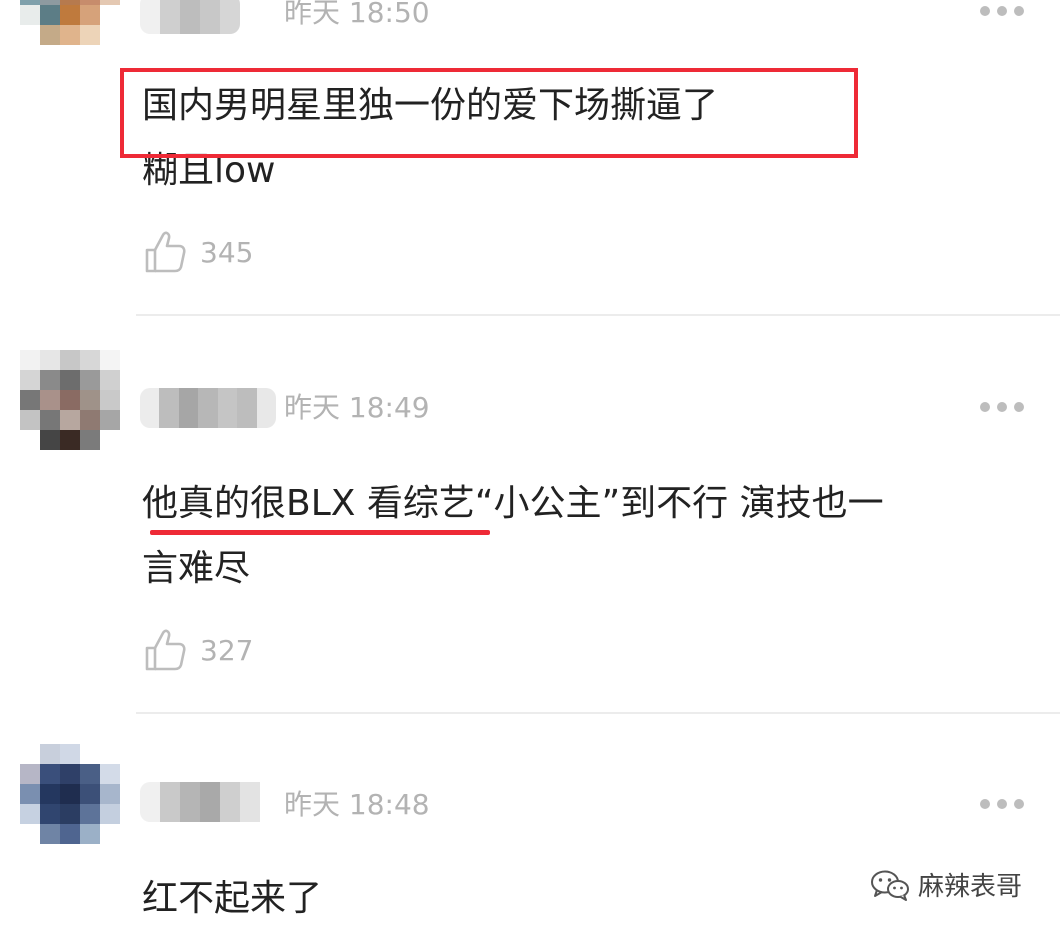 The width and height of the screenshot is (1060, 932). Describe the element at coordinates (357, 804) in the screenshot. I see `timestamp: 昨天 18:48` at that location.